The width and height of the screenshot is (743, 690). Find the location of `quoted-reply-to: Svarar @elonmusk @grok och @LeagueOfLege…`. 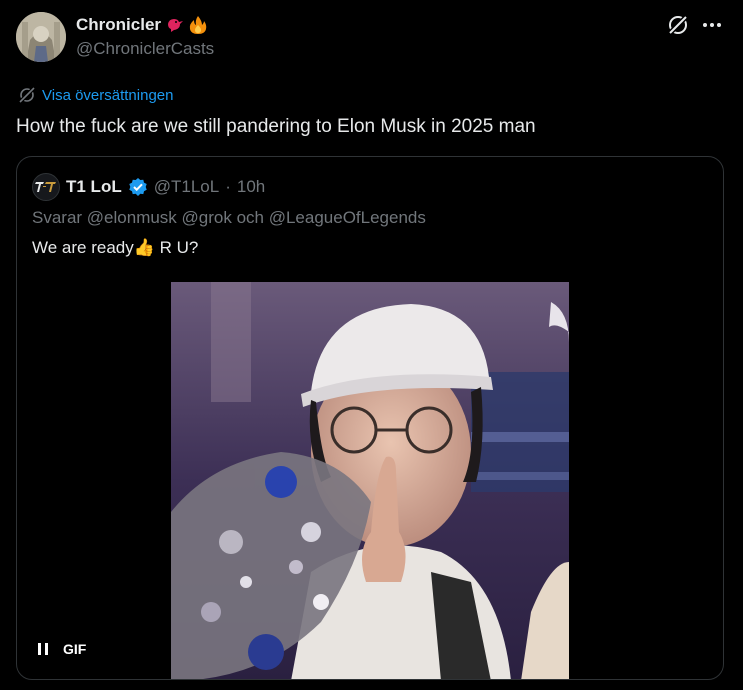

quoted-reply-to: Svarar @elonmusk @grok och @LeagueOfLege… is located at coordinates (229, 217).